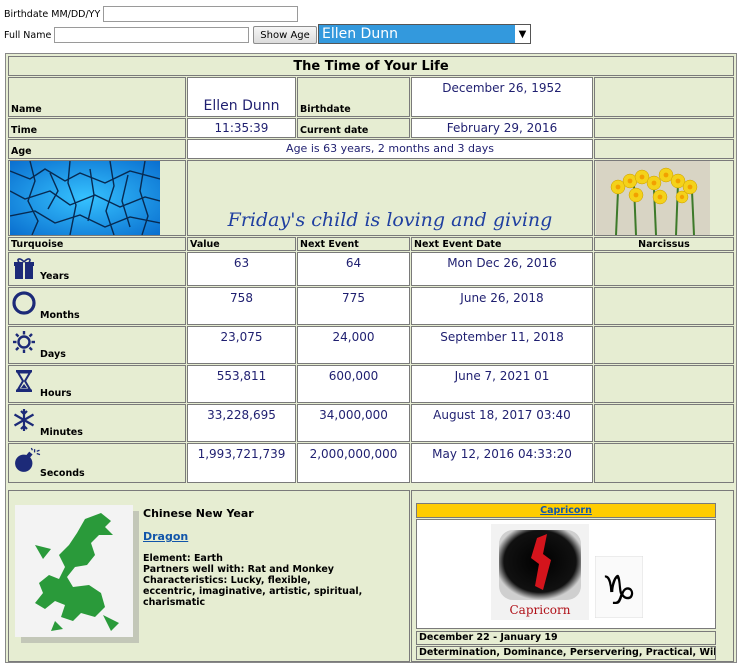 This screenshot has height=663, width=737. Describe the element at coordinates (21, 151) in the screenshot. I see `age-label: Age` at that location.